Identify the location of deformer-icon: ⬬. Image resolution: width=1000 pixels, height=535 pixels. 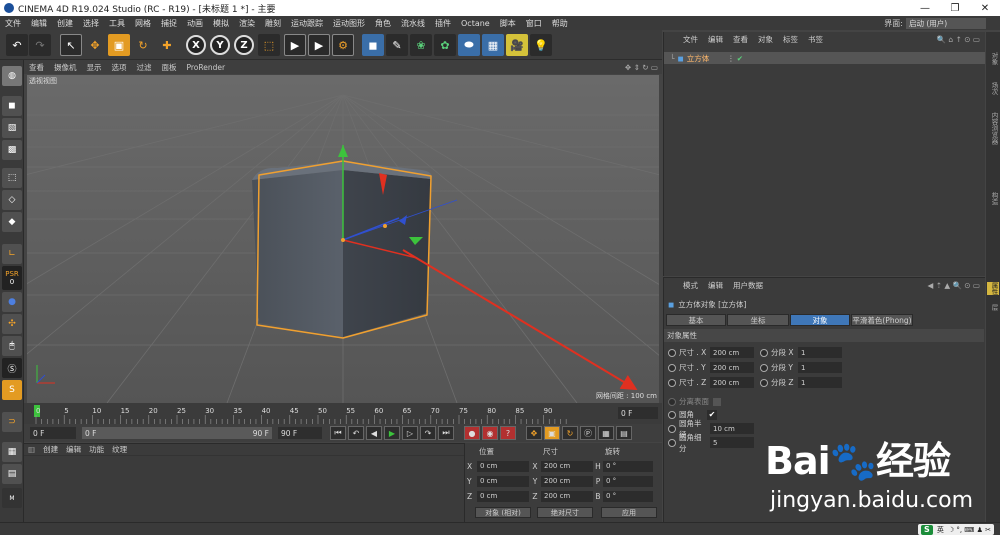
(469, 45).